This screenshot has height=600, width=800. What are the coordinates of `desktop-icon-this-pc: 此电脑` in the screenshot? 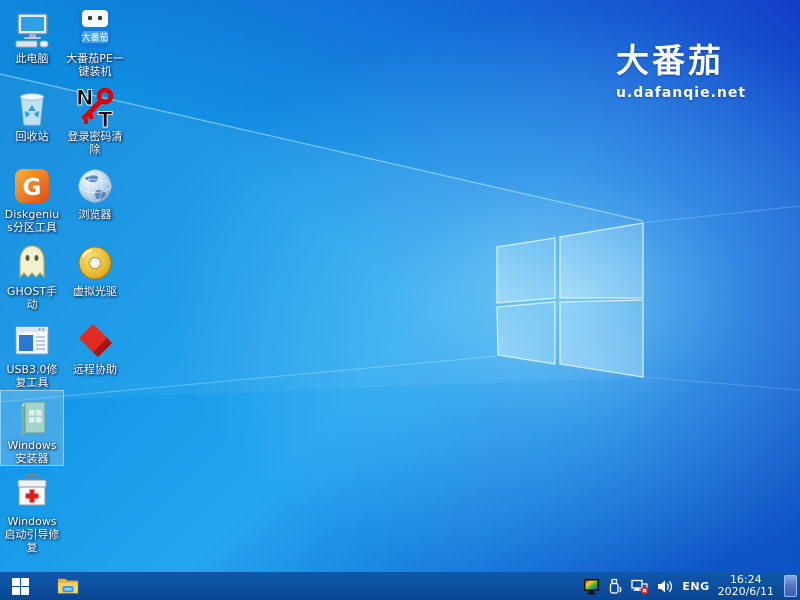 It's located at (32, 34).